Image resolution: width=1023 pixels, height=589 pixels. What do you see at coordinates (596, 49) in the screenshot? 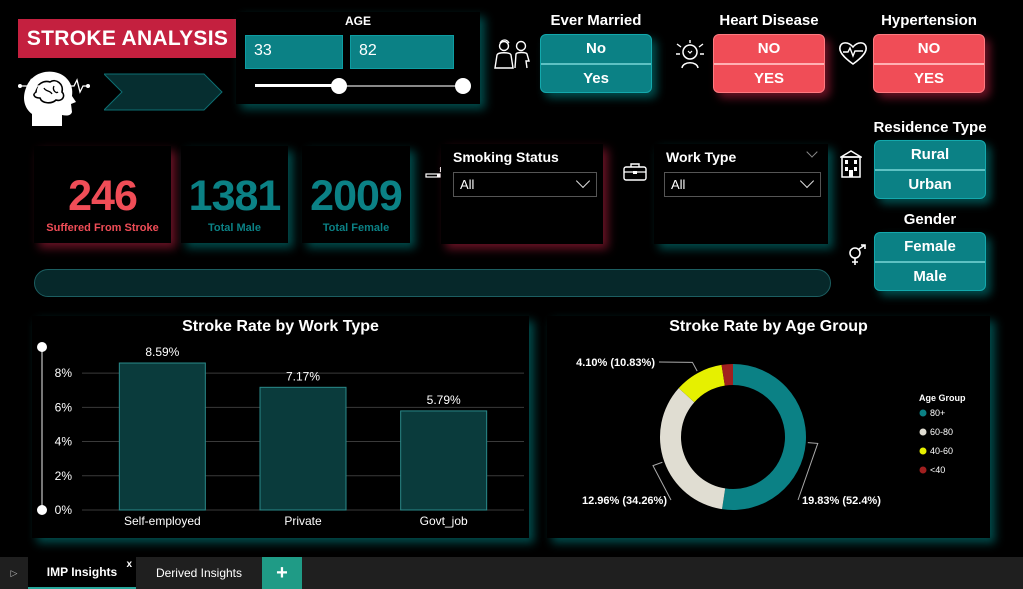
I see `ever-married-option-no: No` at bounding box center [596, 49].